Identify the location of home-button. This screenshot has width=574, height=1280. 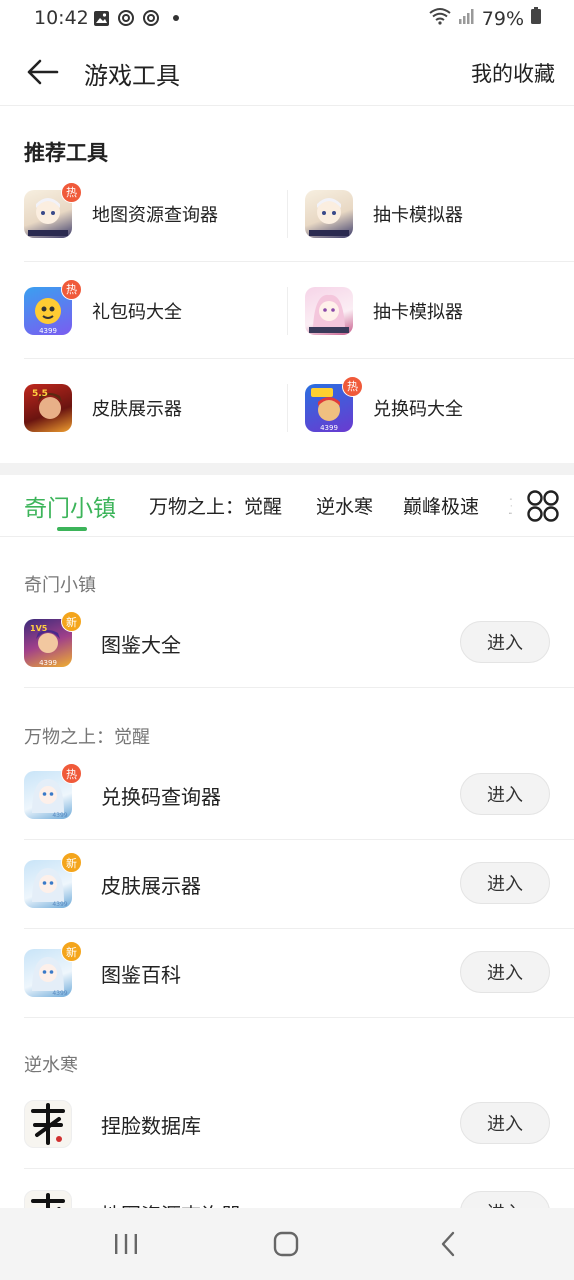
(286, 1244).